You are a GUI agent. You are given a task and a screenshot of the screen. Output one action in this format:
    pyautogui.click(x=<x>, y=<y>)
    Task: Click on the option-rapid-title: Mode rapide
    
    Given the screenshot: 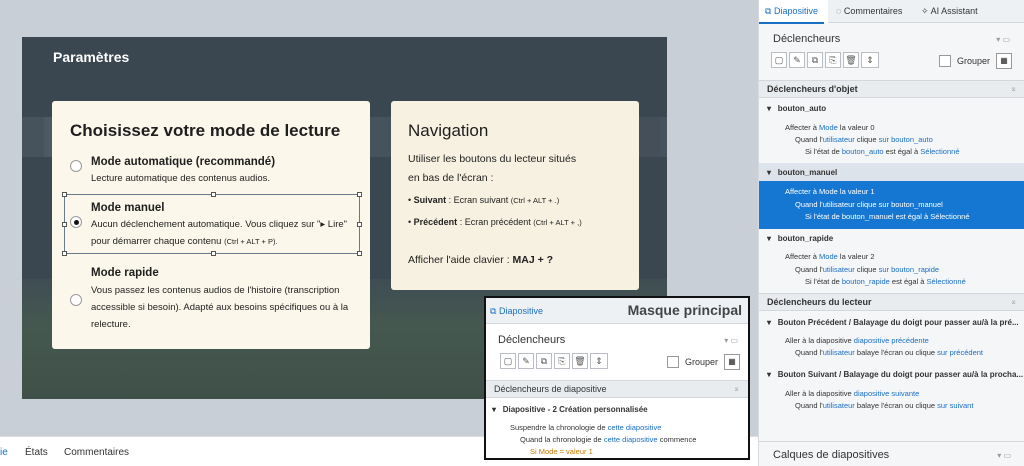 What is the action you would take?
    pyautogui.click(x=125, y=273)
    